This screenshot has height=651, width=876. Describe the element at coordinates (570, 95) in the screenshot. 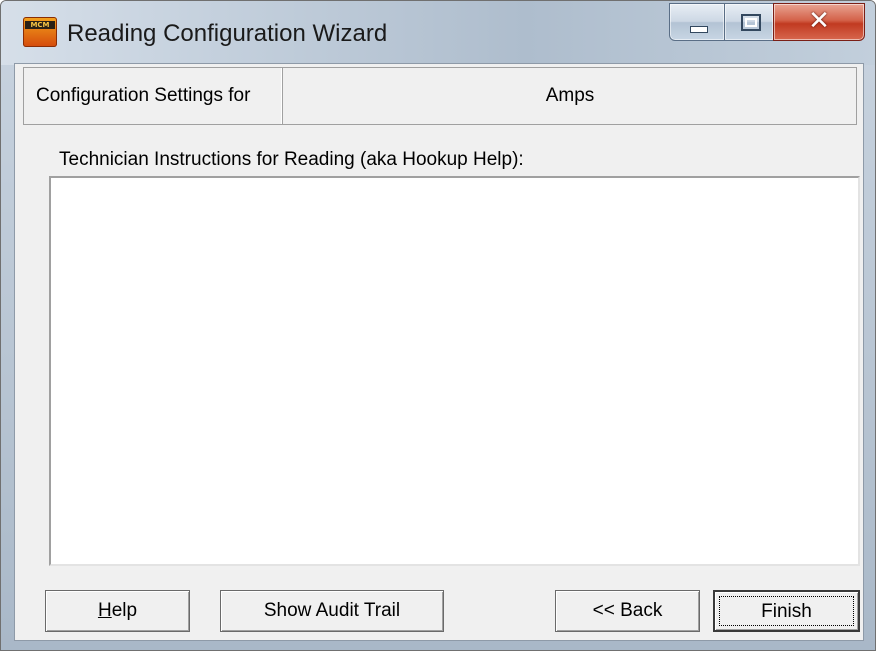

I see `configuration-reading-name: Amps` at that location.